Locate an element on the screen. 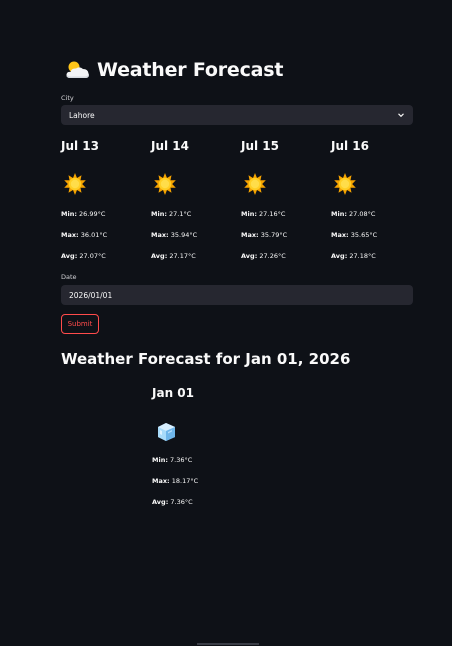 The image size is (452, 646). forecast-avg: Avg: 27.07°C is located at coordinates (83, 256).